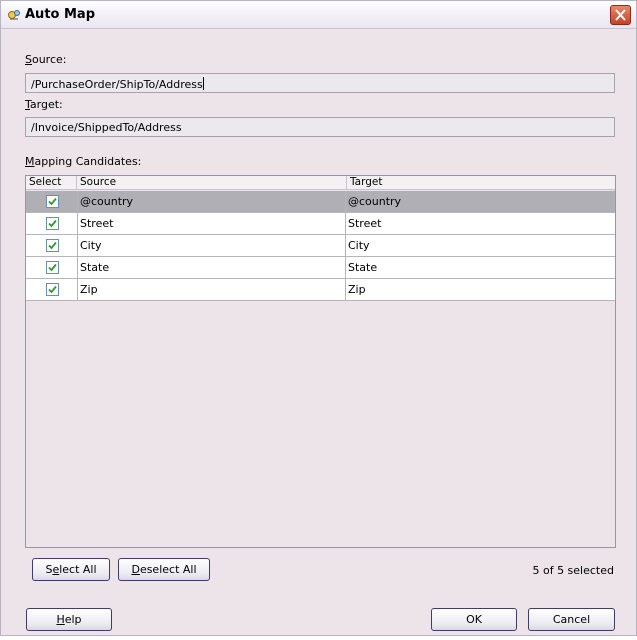 The image size is (637, 640). I want to click on target-cell: Zip, so click(357, 289).